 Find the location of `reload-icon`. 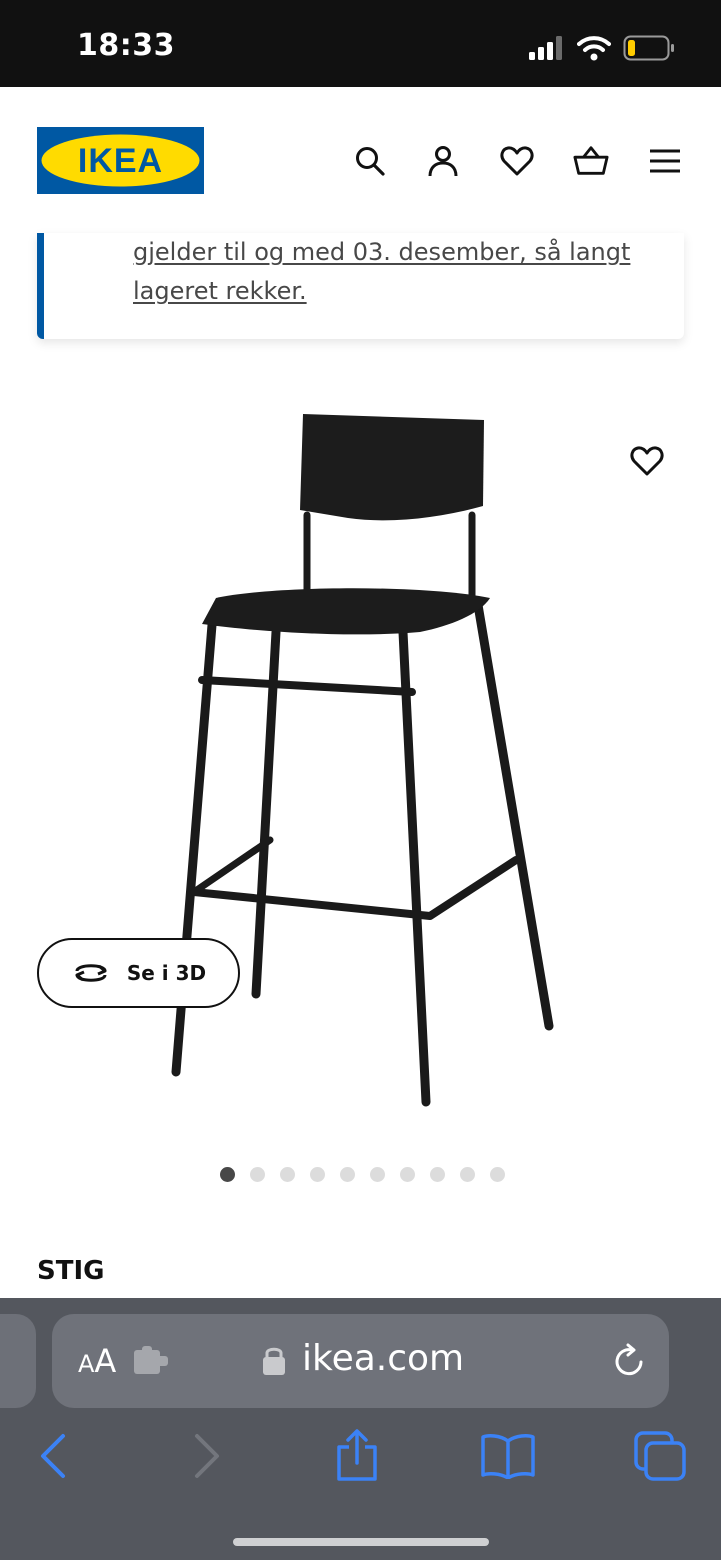

reload-icon is located at coordinates (629, 1361).